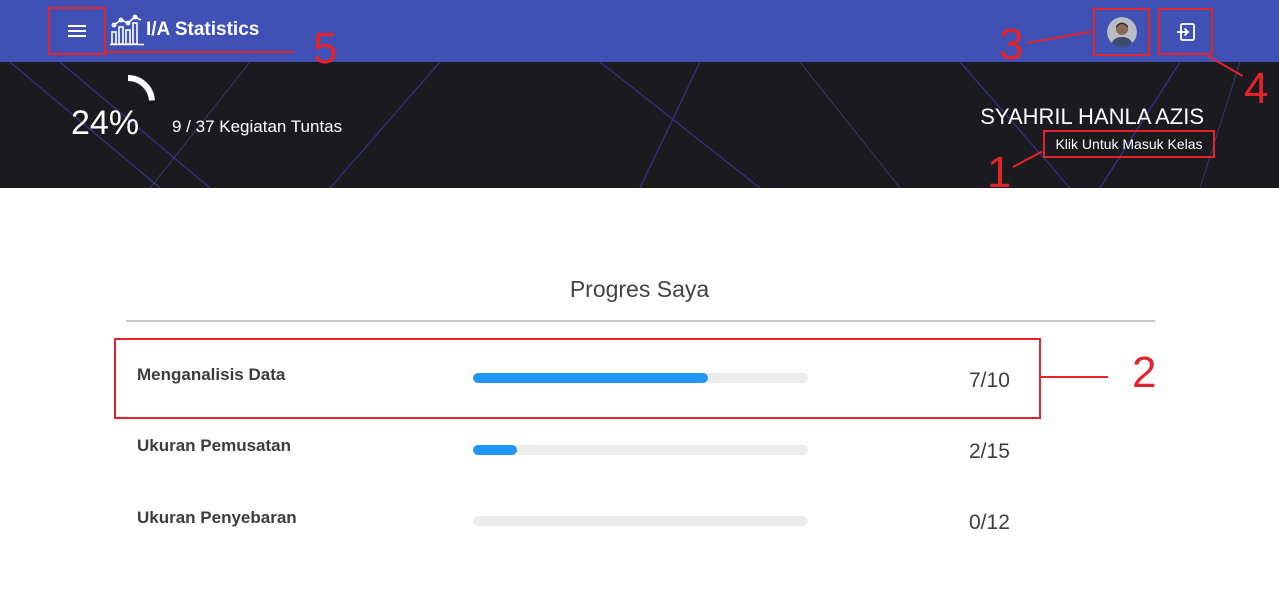 Image resolution: width=1279 pixels, height=609 pixels. Describe the element at coordinates (257, 126) in the screenshot. I see `completed-activities: 9 / 37 Kegiatan Tuntas` at that location.